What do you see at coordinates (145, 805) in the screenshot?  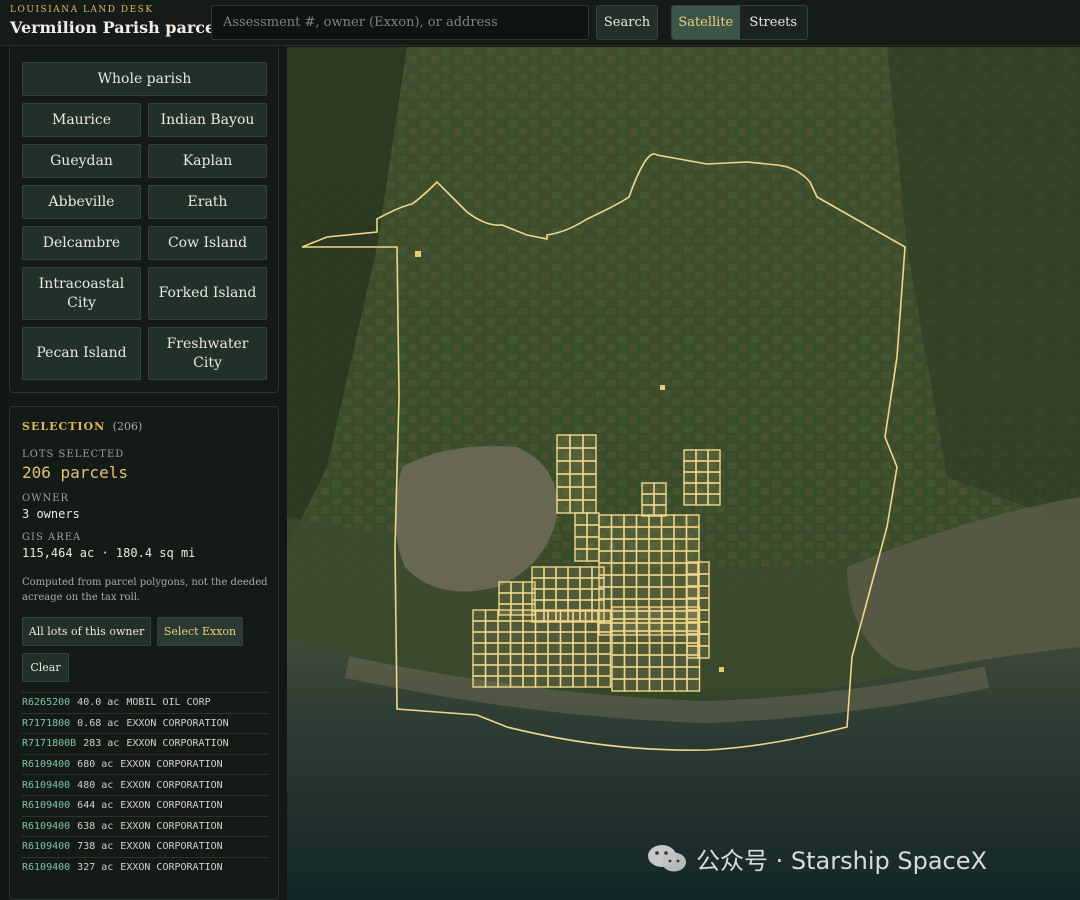 I see `parcel-row: R6109400 644 ac EXXON CORPORATION` at bounding box center [145, 805].